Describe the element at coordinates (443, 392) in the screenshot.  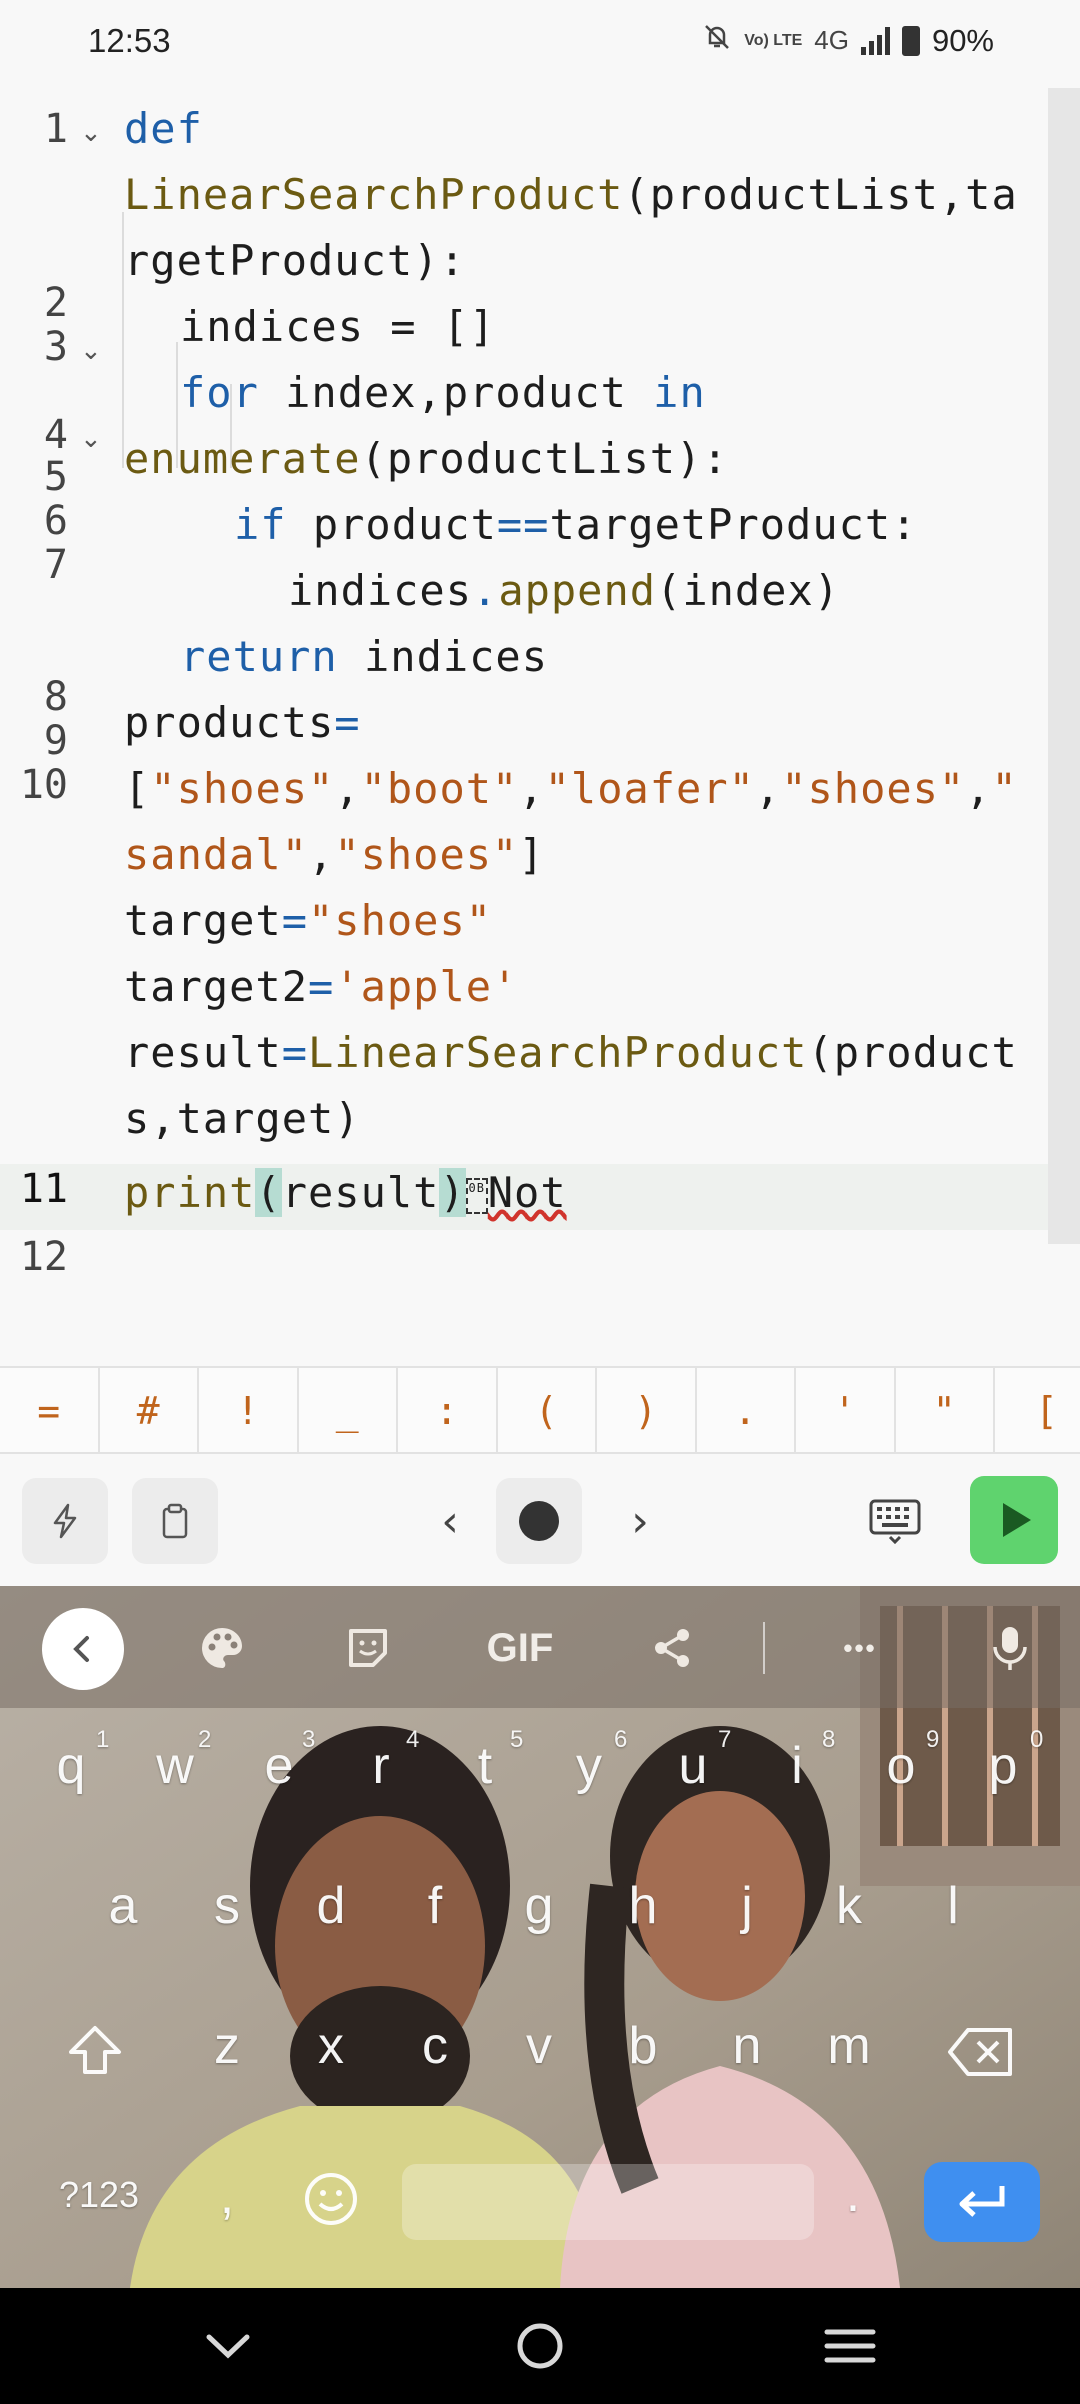
I see `code-line-3a: for index,product in` at that location.